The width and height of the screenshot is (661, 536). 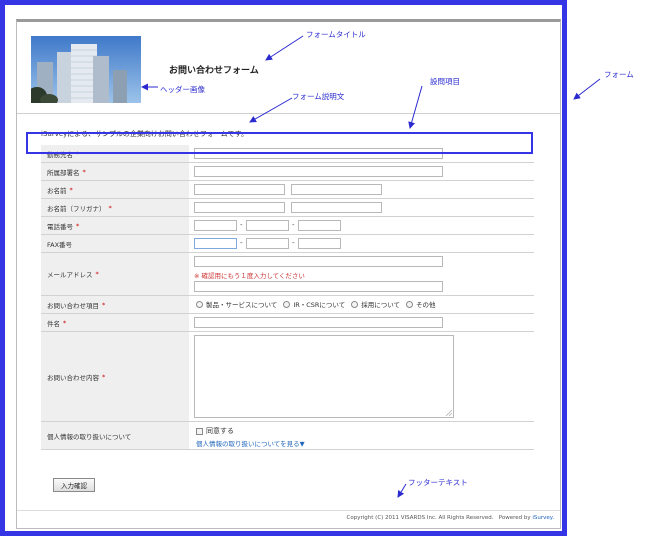 I want to click on field-label-name-kana: お名前（フリガナ） *, so click(x=115, y=207).